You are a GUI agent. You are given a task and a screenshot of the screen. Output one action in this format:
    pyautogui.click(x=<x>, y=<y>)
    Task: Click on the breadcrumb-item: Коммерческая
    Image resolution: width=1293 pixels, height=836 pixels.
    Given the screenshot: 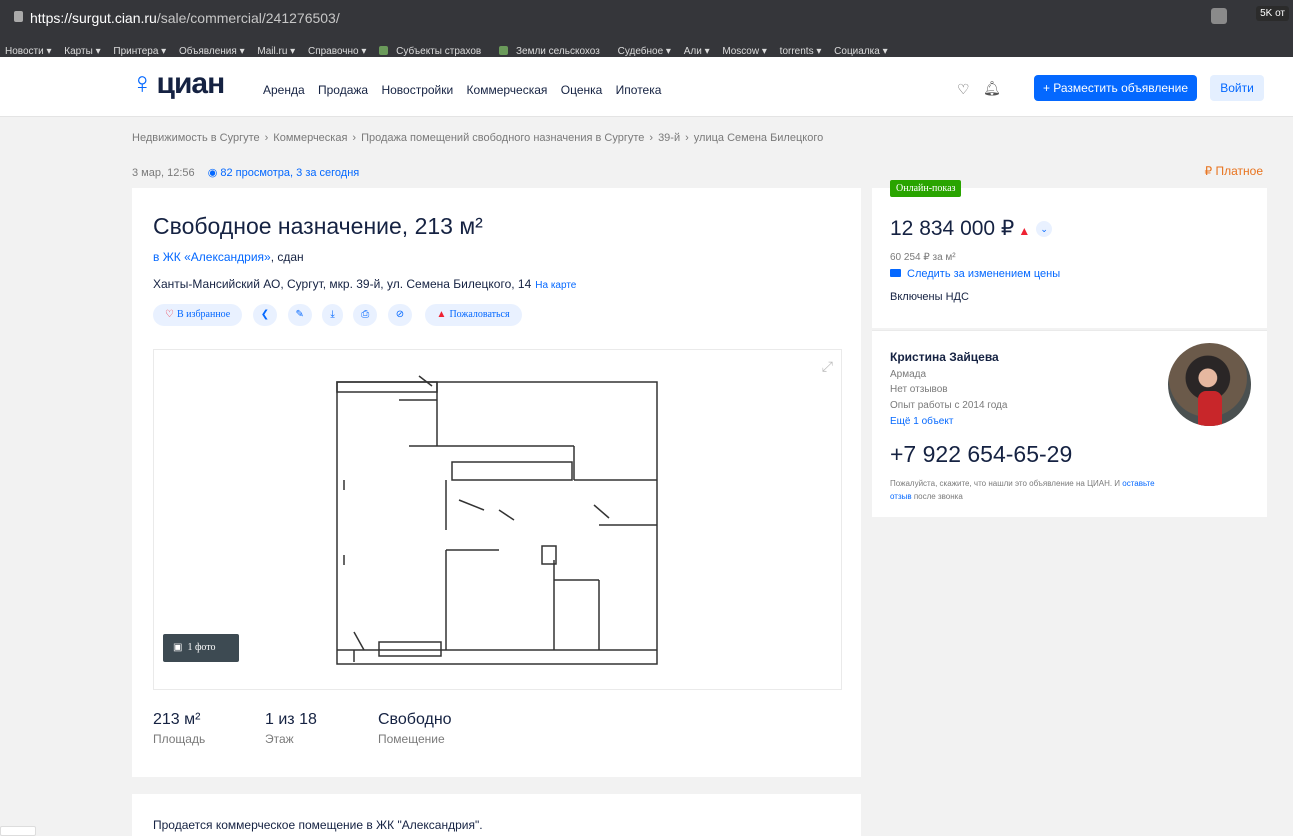 What is the action you would take?
    pyautogui.click(x=310, y=138)
    